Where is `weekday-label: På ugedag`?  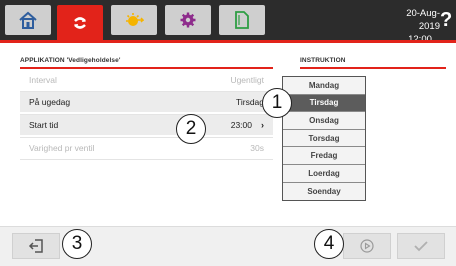
weekday-label: På ugedag is located at coordinates (50, 102).